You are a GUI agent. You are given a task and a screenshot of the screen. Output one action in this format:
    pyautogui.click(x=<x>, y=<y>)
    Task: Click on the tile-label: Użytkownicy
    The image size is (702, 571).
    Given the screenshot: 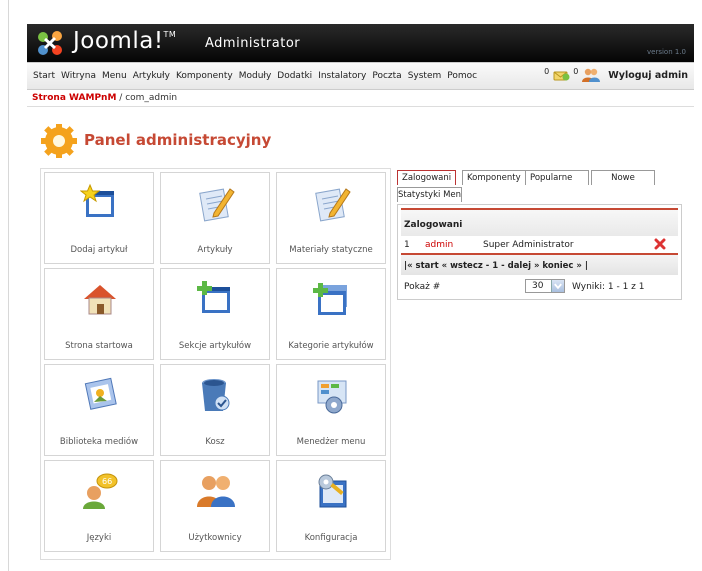 What is the action you would take?
    pyautogui.click(x=215, y=538)
    